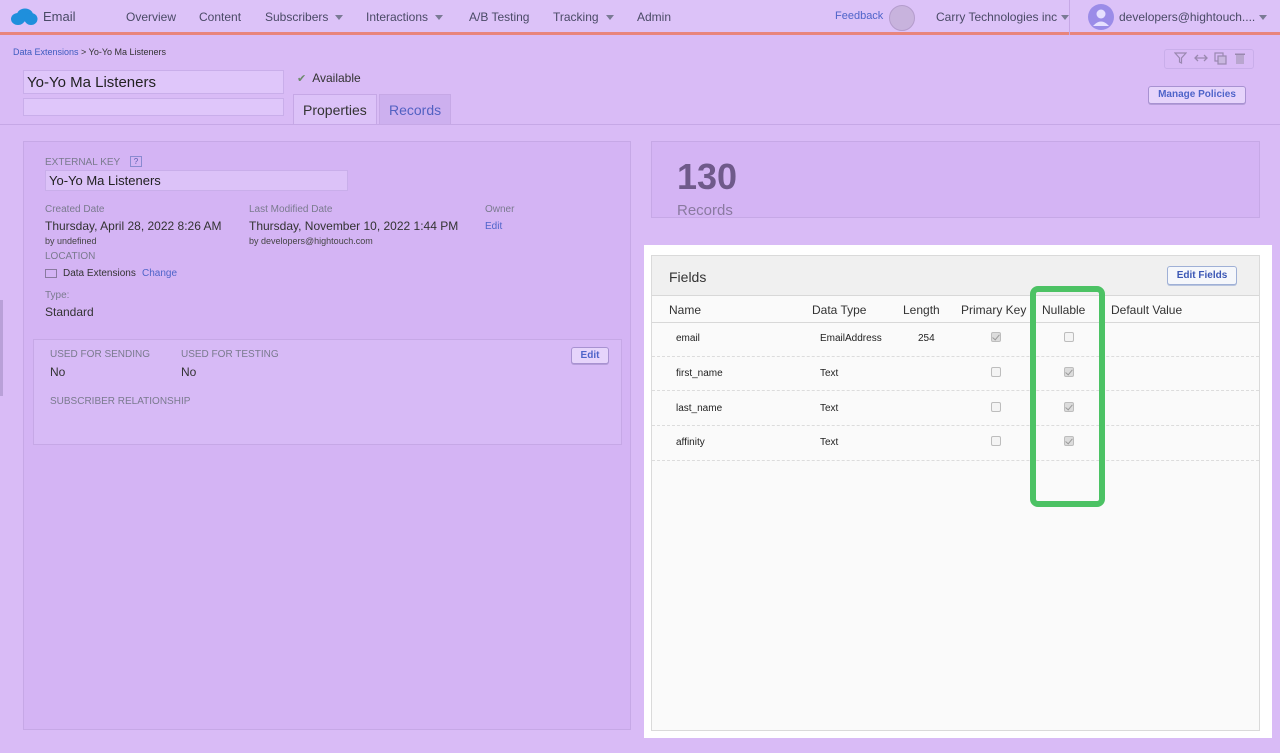 The image size is (1280, 753). Describe the element at coordinates (297, 17) in the screenshot. I see `nav-subscribers-label: Subscribers` at that location.